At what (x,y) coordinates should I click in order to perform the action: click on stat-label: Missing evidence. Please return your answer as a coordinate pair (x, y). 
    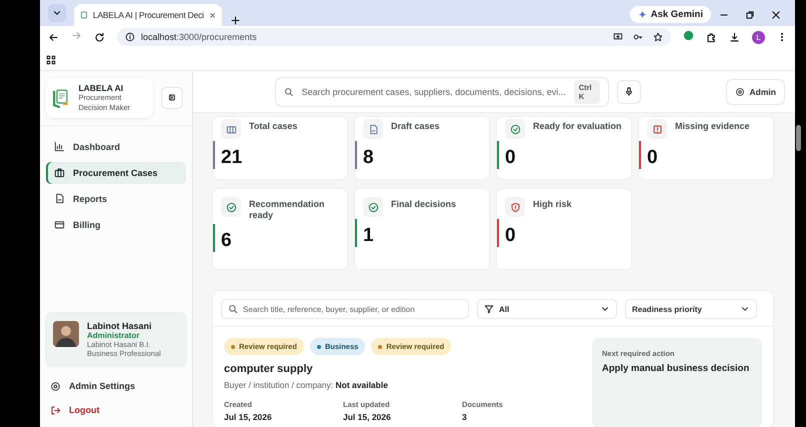
    Looking at the image, I should click on (712, 126).